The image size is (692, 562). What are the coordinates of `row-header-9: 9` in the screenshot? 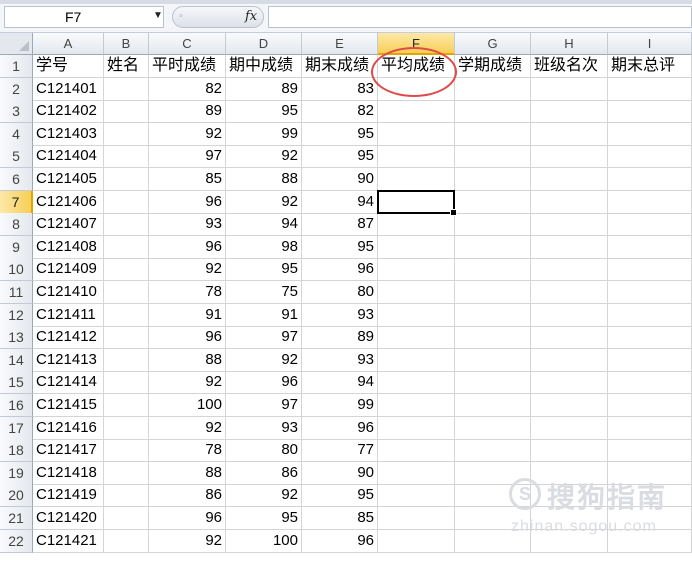 It's located at (16, 247).